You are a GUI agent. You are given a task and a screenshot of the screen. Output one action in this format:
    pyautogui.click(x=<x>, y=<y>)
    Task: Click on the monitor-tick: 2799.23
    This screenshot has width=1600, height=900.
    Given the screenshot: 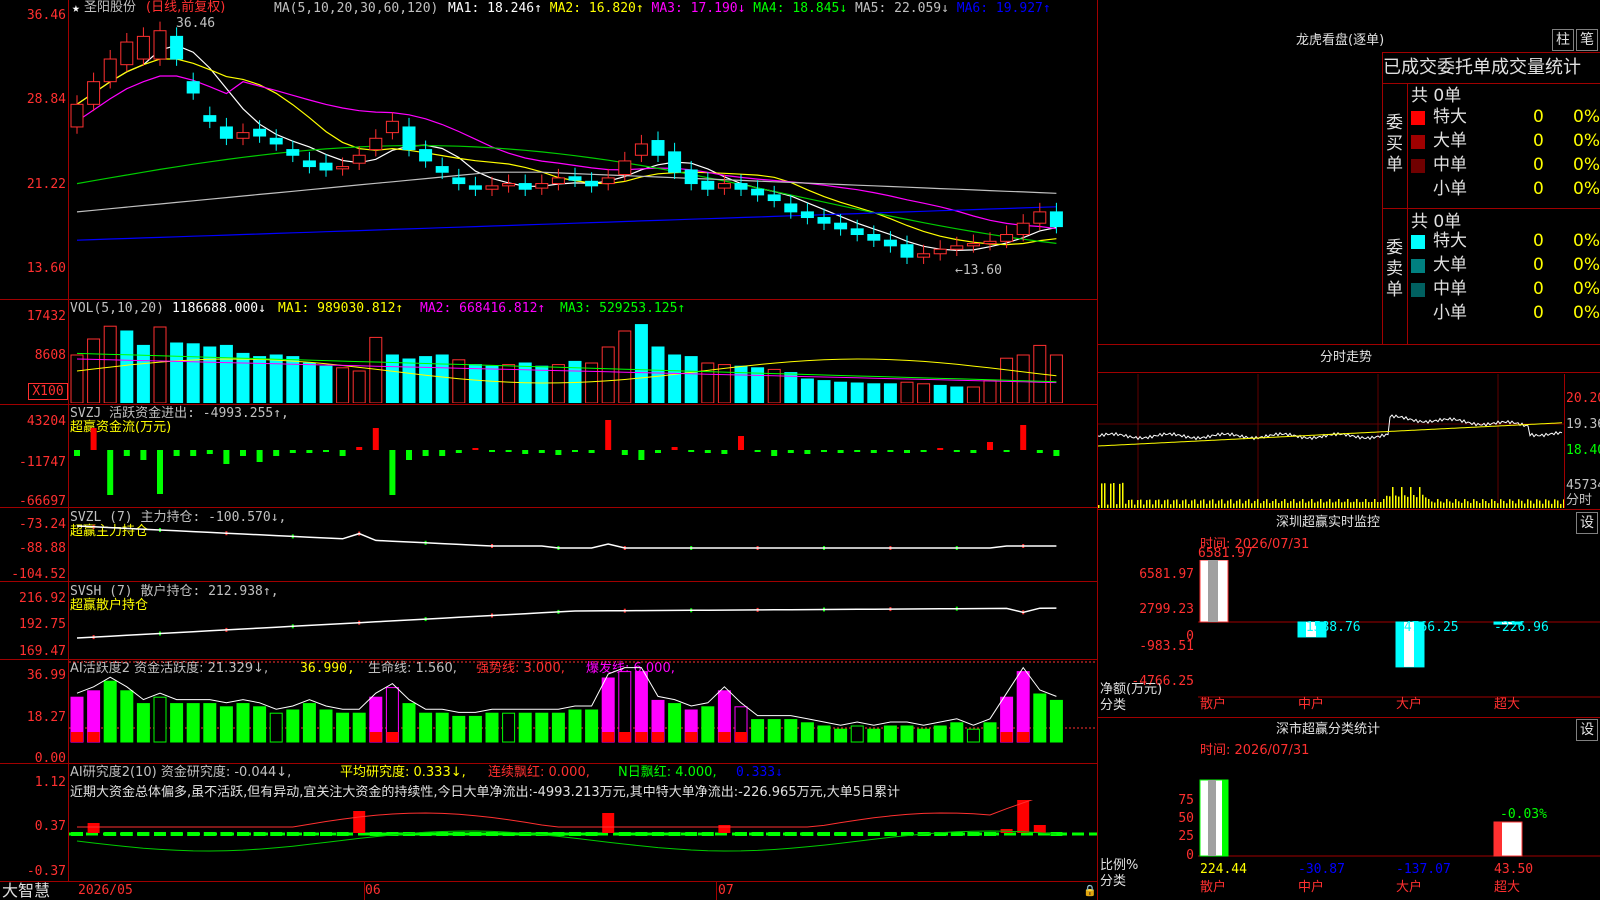 What is the action you would take?
    pyautogui.click(x=1166, y=609)
    